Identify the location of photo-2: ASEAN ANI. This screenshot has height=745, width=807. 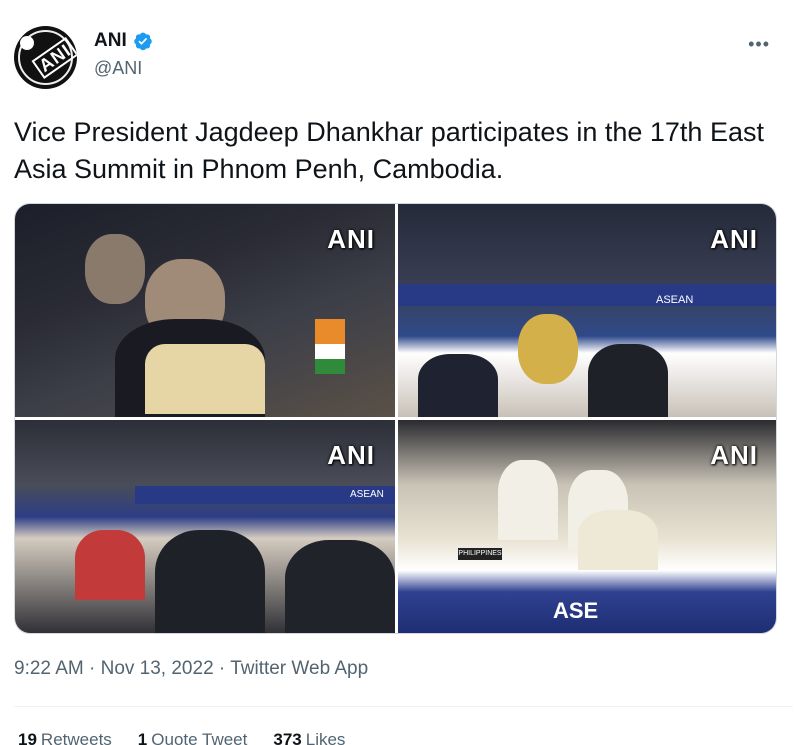
(587, 310).